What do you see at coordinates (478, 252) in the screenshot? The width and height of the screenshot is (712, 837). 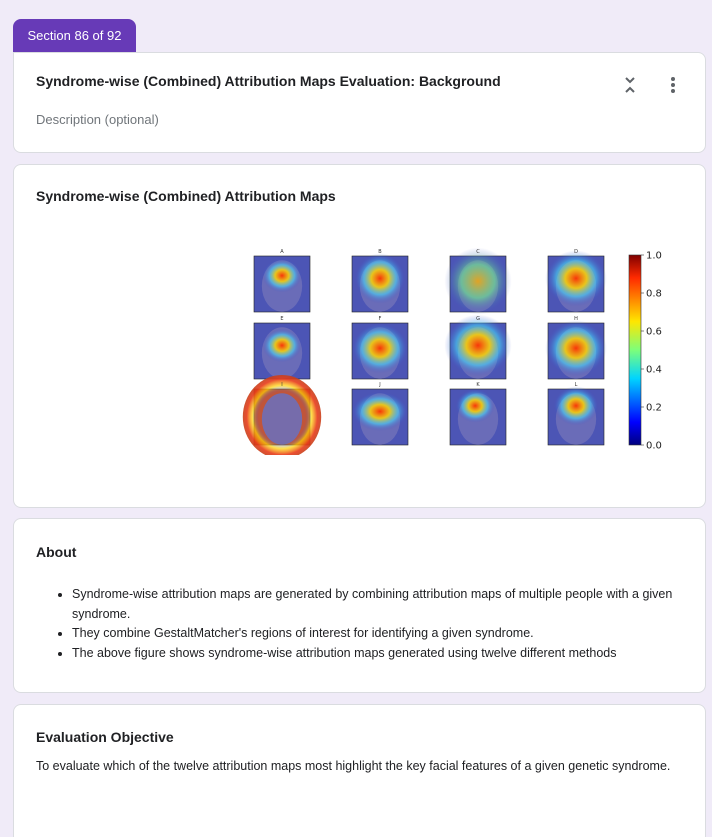 I see `panel-label: C` at bounding box center [478, 252].